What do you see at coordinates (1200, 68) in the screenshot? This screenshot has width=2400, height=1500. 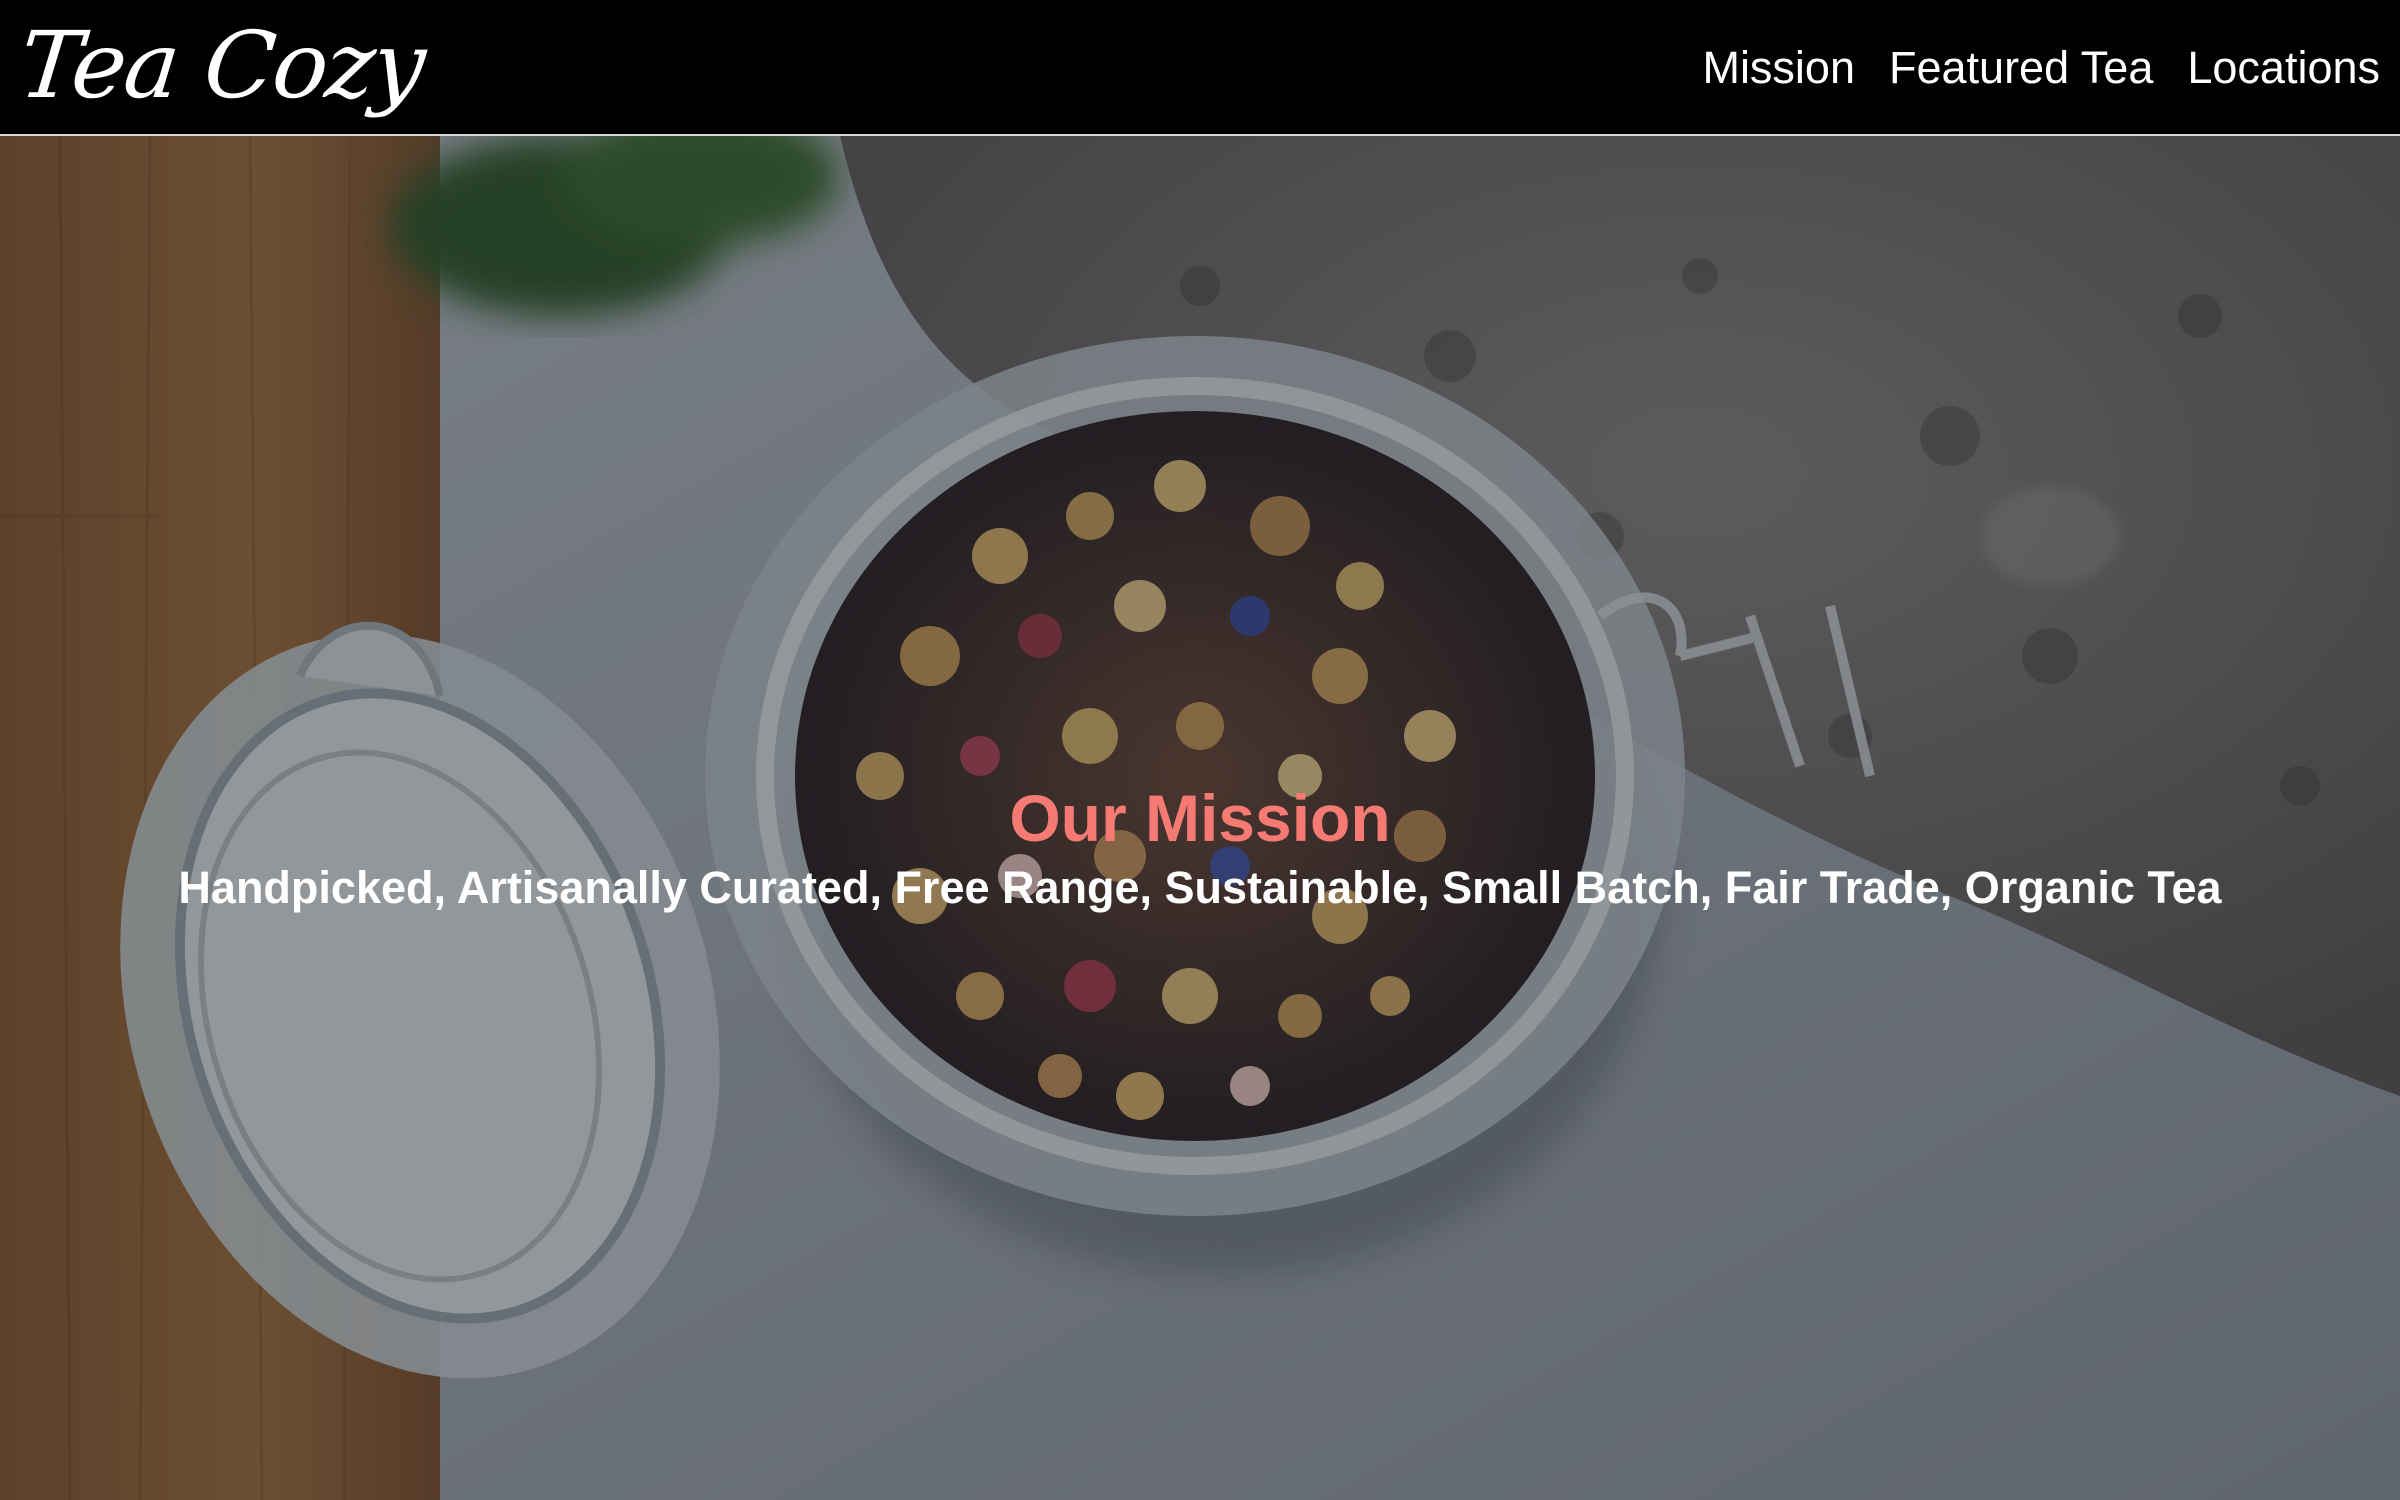 I see `site-header: Tea Cozy Mission Featured Tea Locations` at bounding box center [1200, 68].